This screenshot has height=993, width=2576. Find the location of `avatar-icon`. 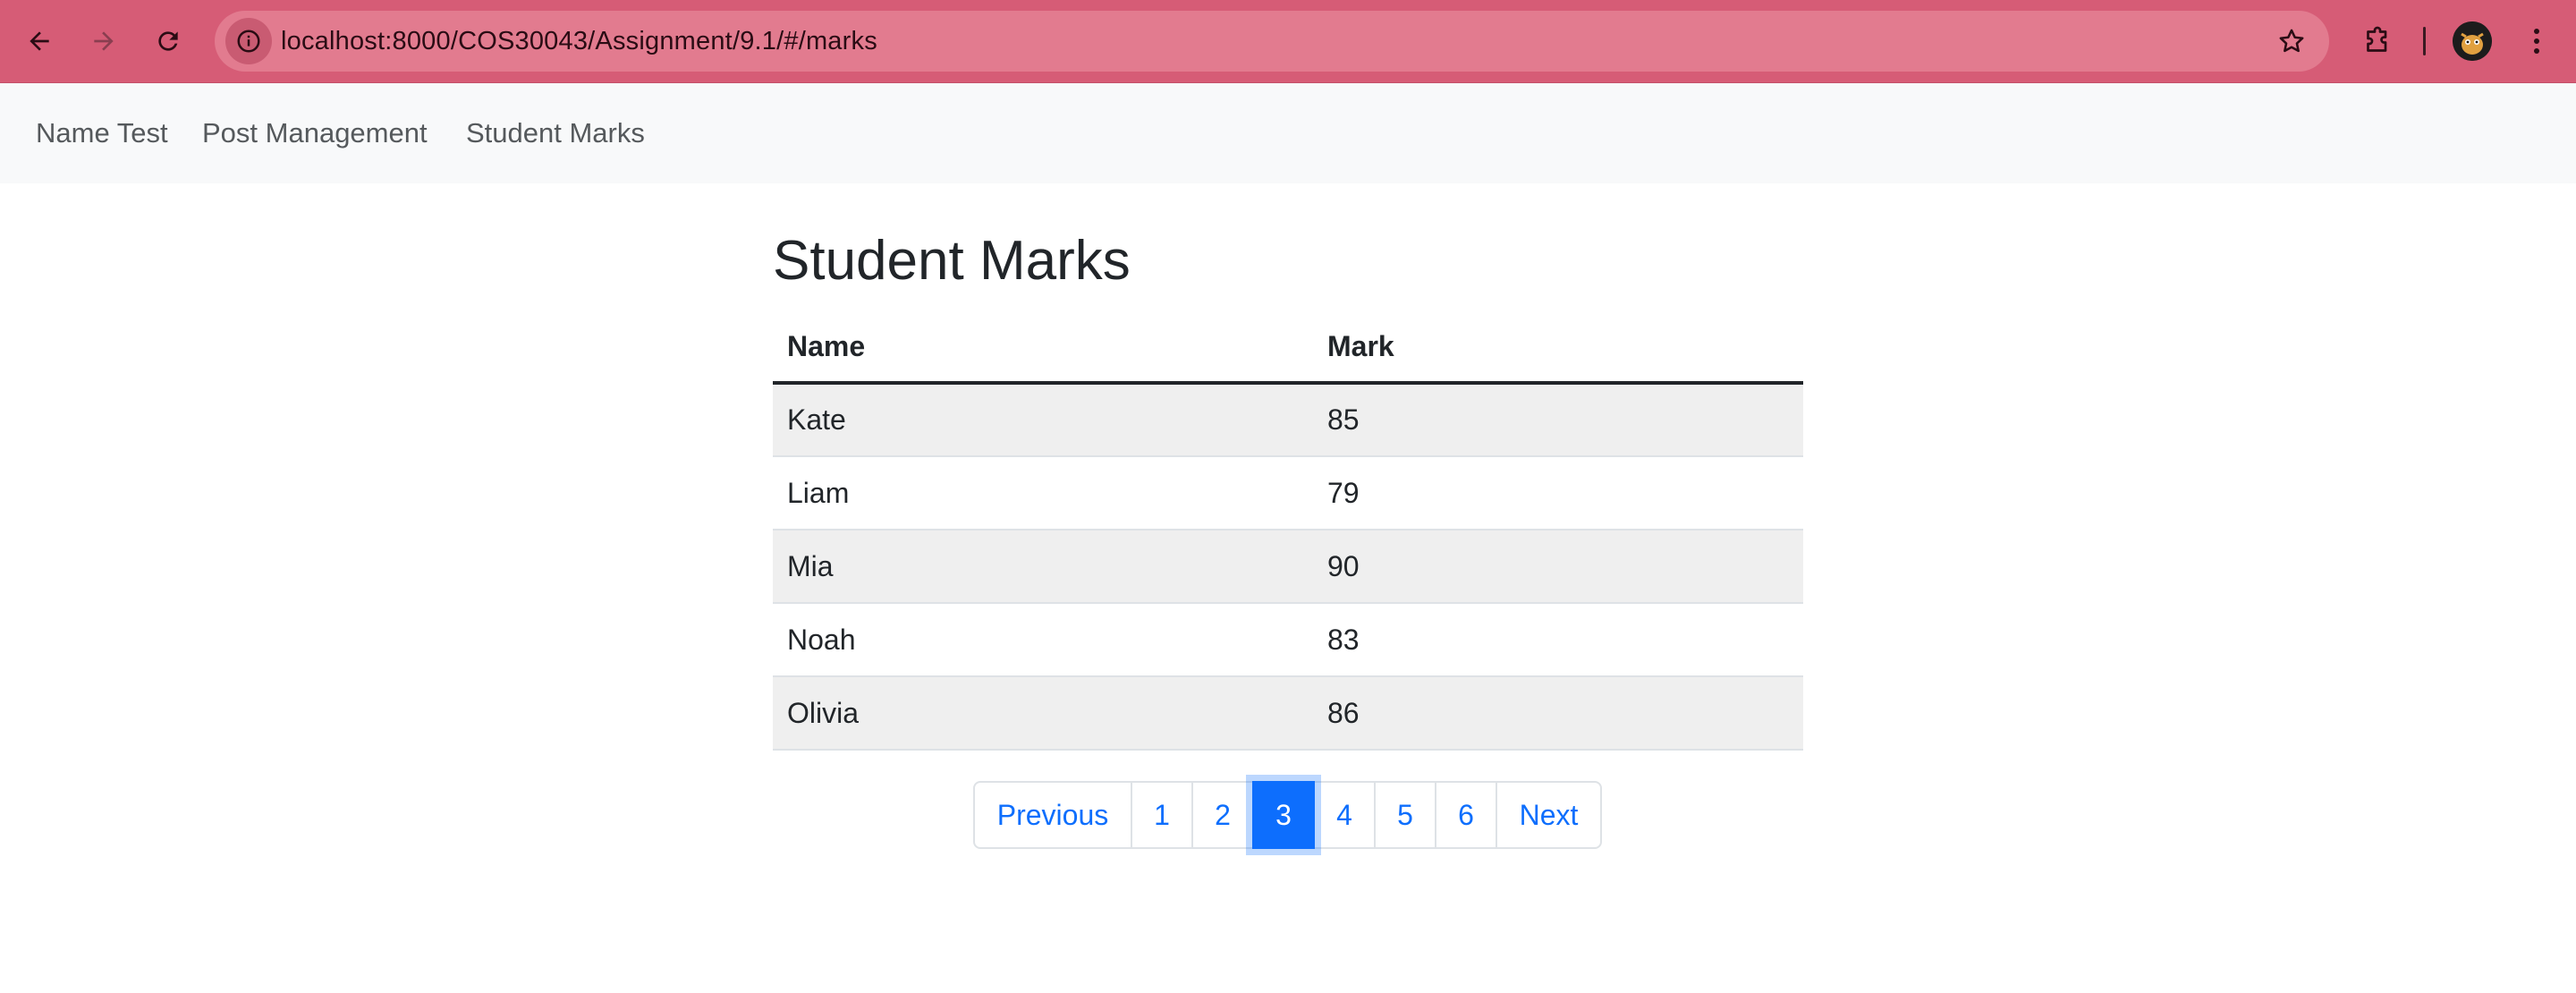

avatar-icon is located at coordinates (2472, 41).